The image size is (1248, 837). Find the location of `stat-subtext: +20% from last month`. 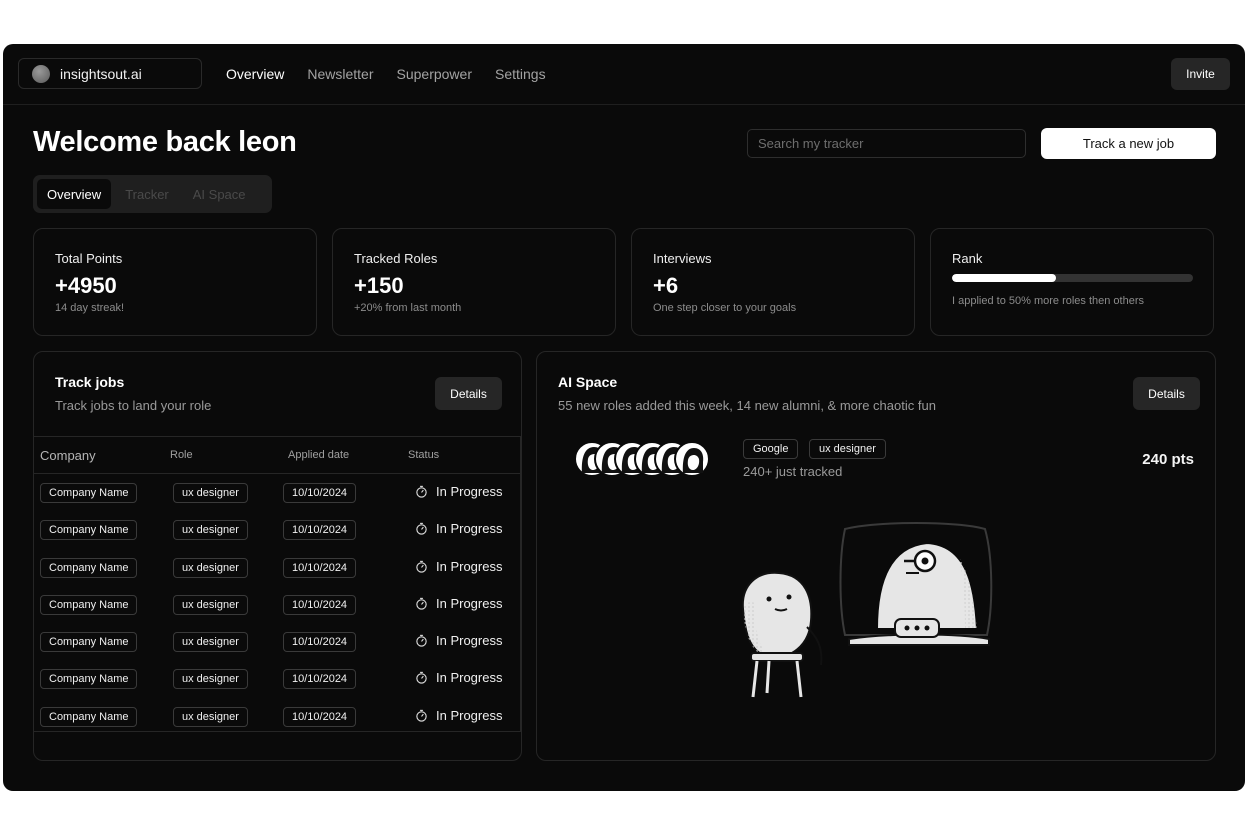

stat-subtext: +20% from last month is located at coordinates (408, 308).